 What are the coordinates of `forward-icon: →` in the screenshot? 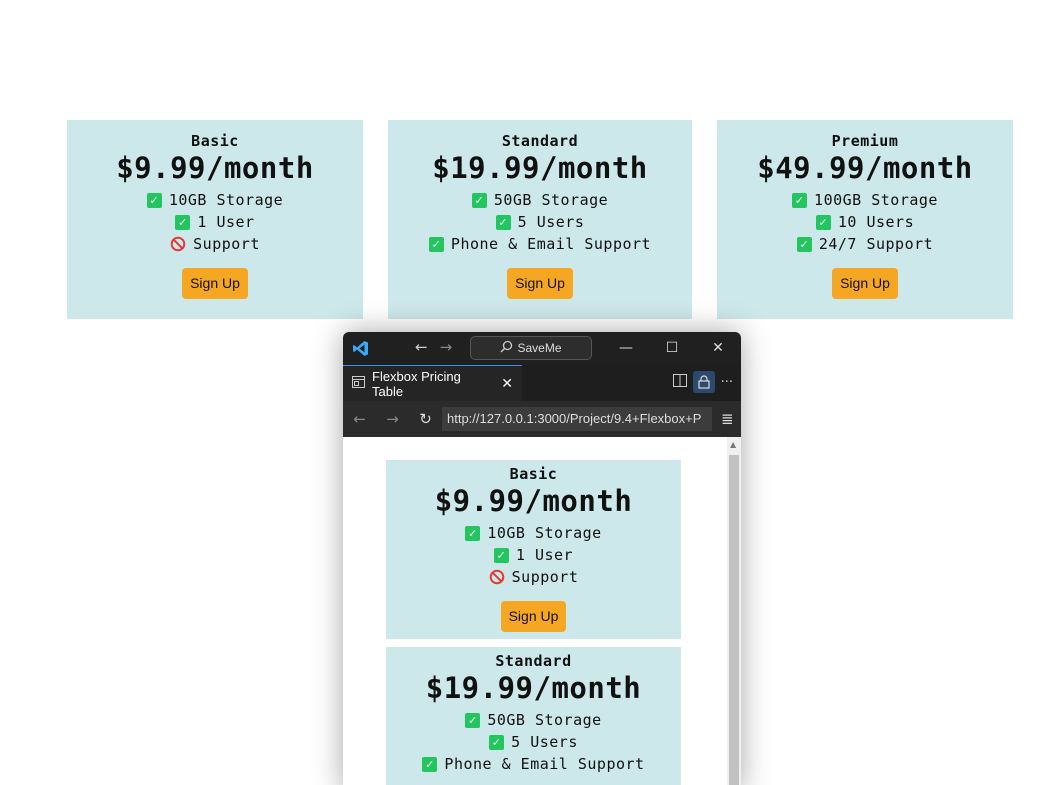 It's located at (392, 419).